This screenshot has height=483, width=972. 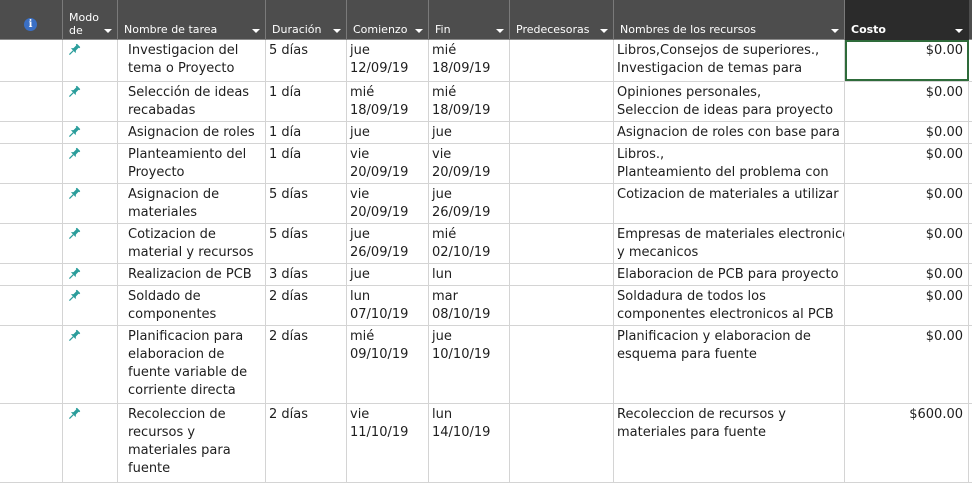 I want to click on task-name-cell: Realizacion de PCB, so click(x=192, y=274).